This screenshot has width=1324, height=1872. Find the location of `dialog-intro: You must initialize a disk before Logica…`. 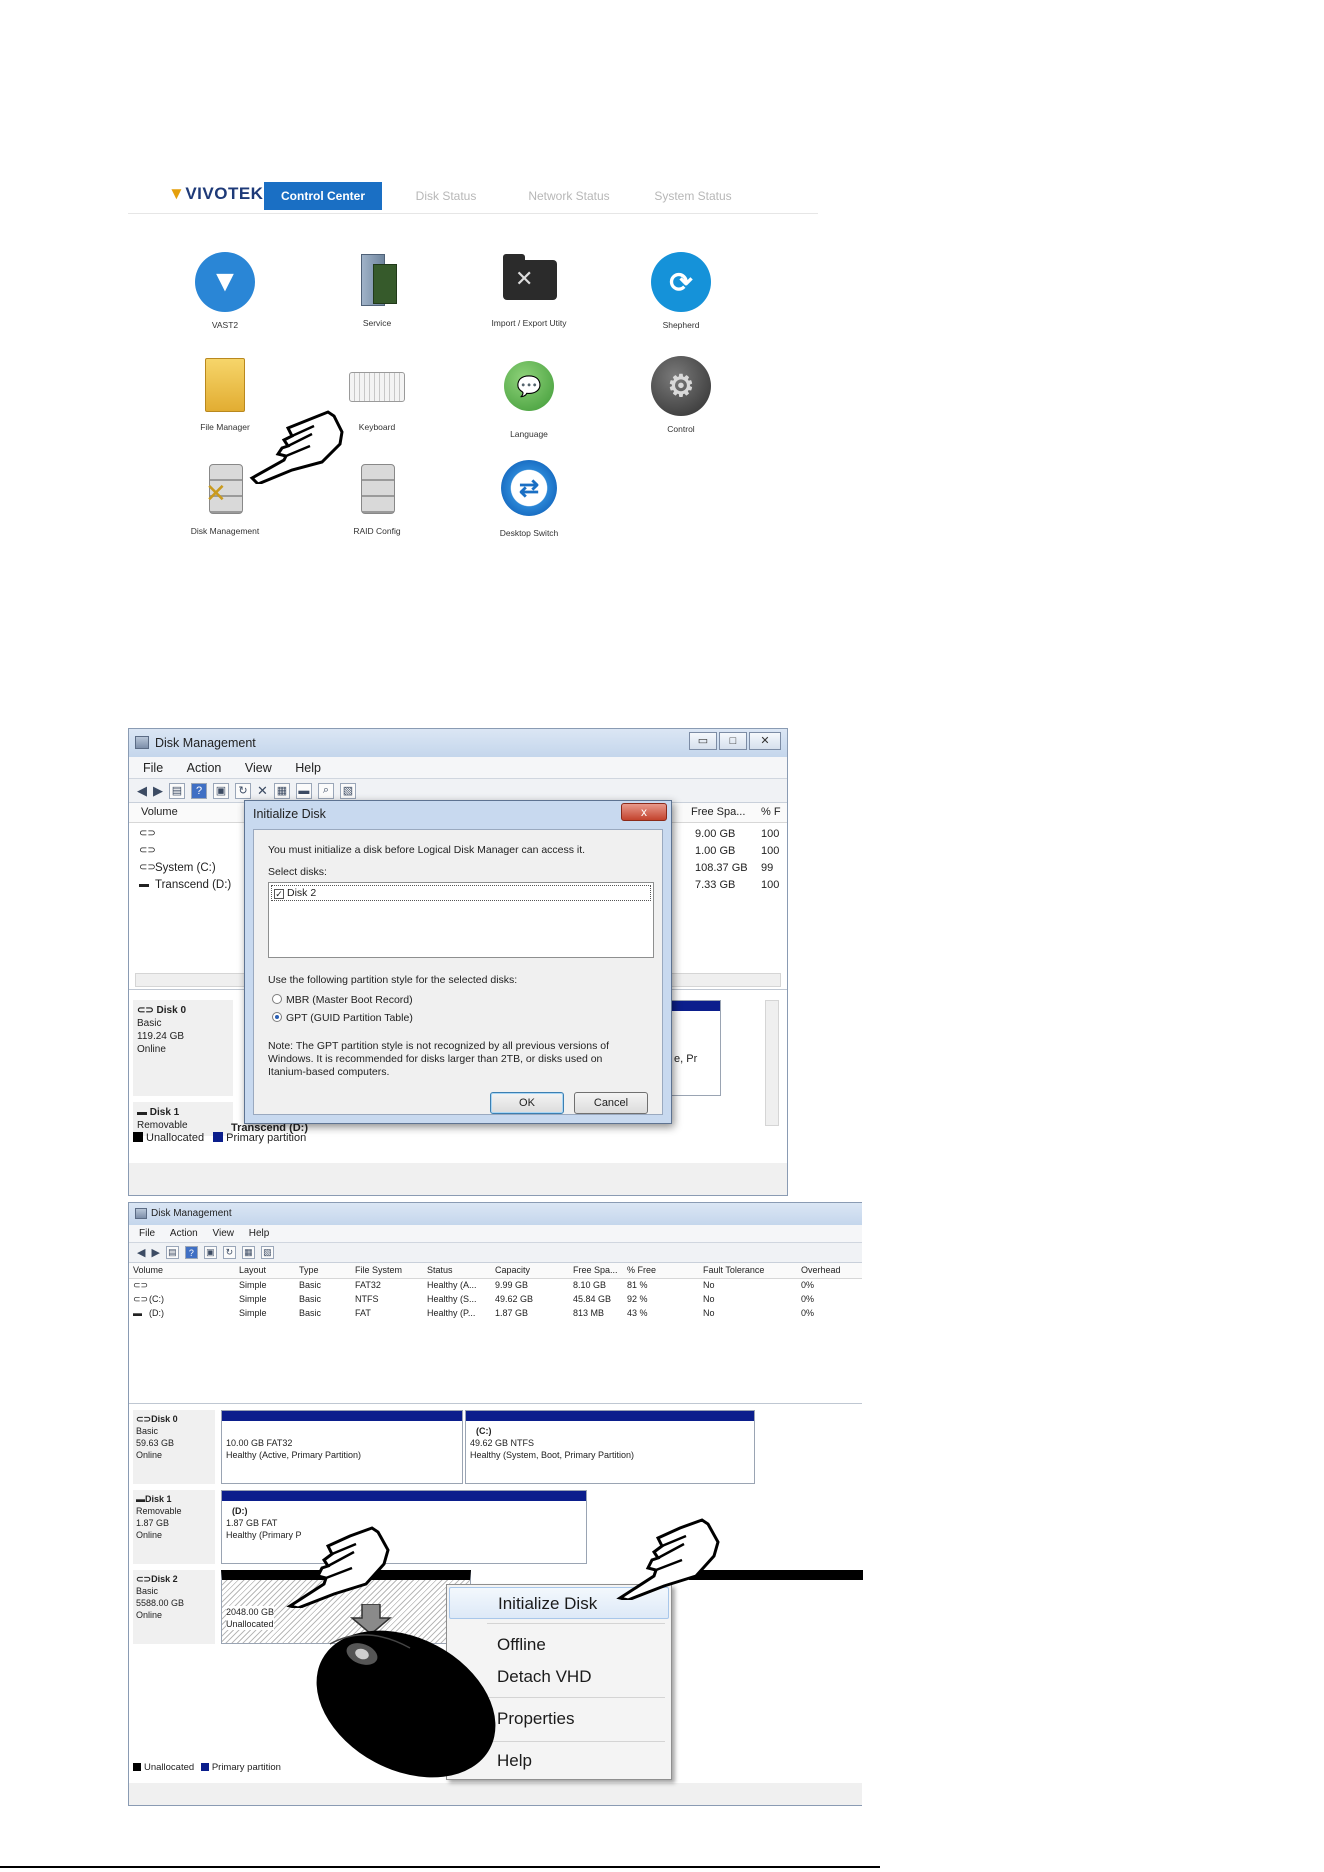

dialog-intro: You must initialize a disk before Logica… is located at coordinates (427, 850).